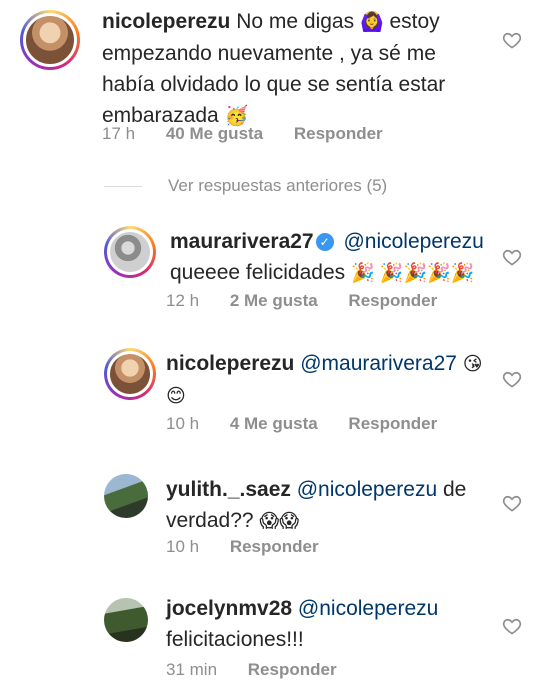  Describe the element at coordinates (230, 363) in the screenshot. I see `reply-username: nicoleperezu` at that location.